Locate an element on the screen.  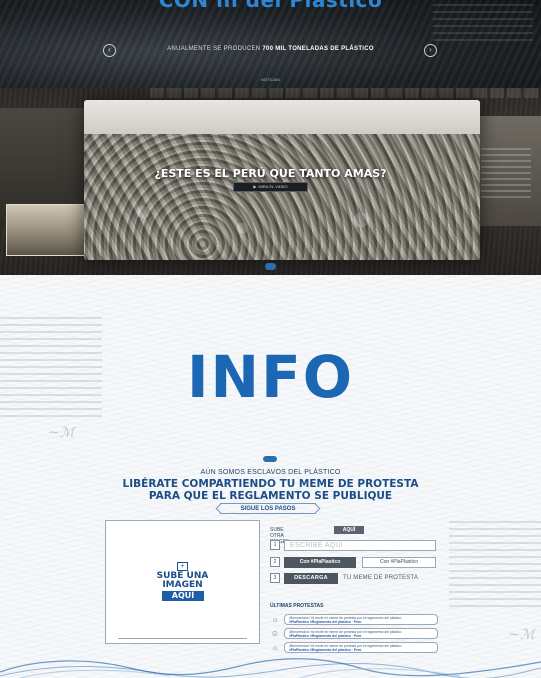
news-ticker is located at coordinates (345, 93).